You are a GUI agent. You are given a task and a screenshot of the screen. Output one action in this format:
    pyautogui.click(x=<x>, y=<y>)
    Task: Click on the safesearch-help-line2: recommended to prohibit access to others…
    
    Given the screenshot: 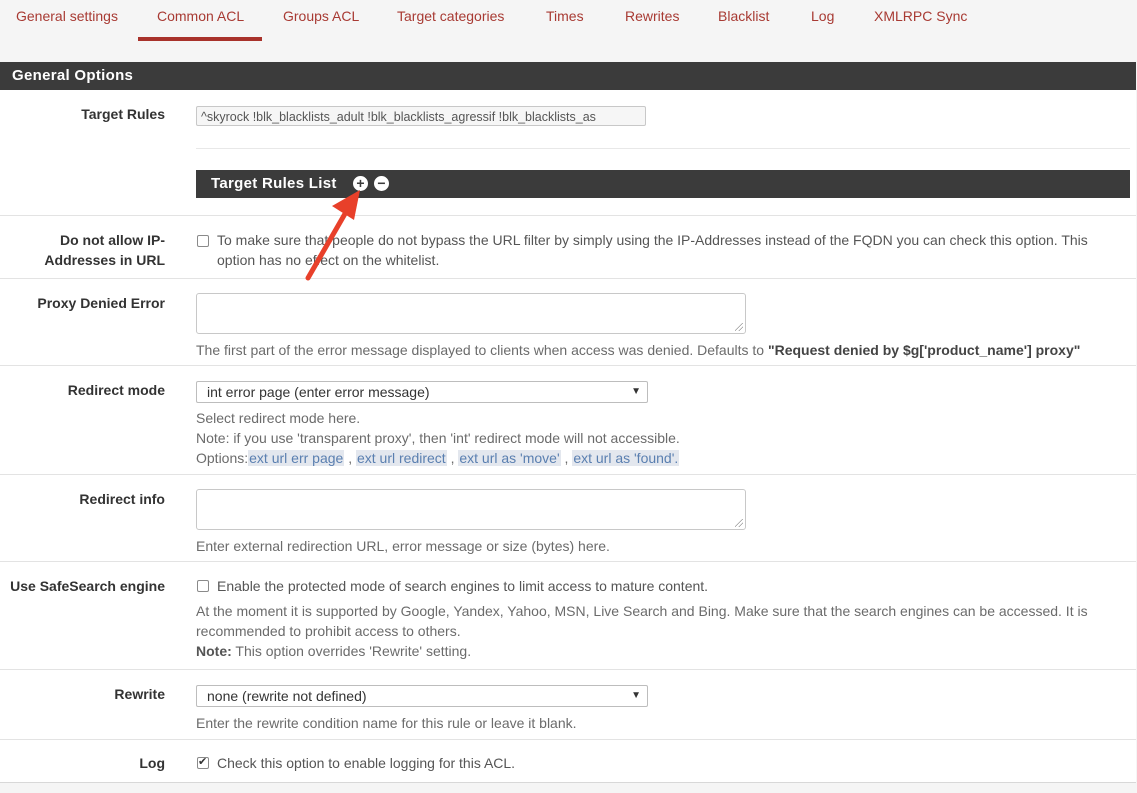 What is the action you would take?
    pyautogui.click(x=328, y=631)
    